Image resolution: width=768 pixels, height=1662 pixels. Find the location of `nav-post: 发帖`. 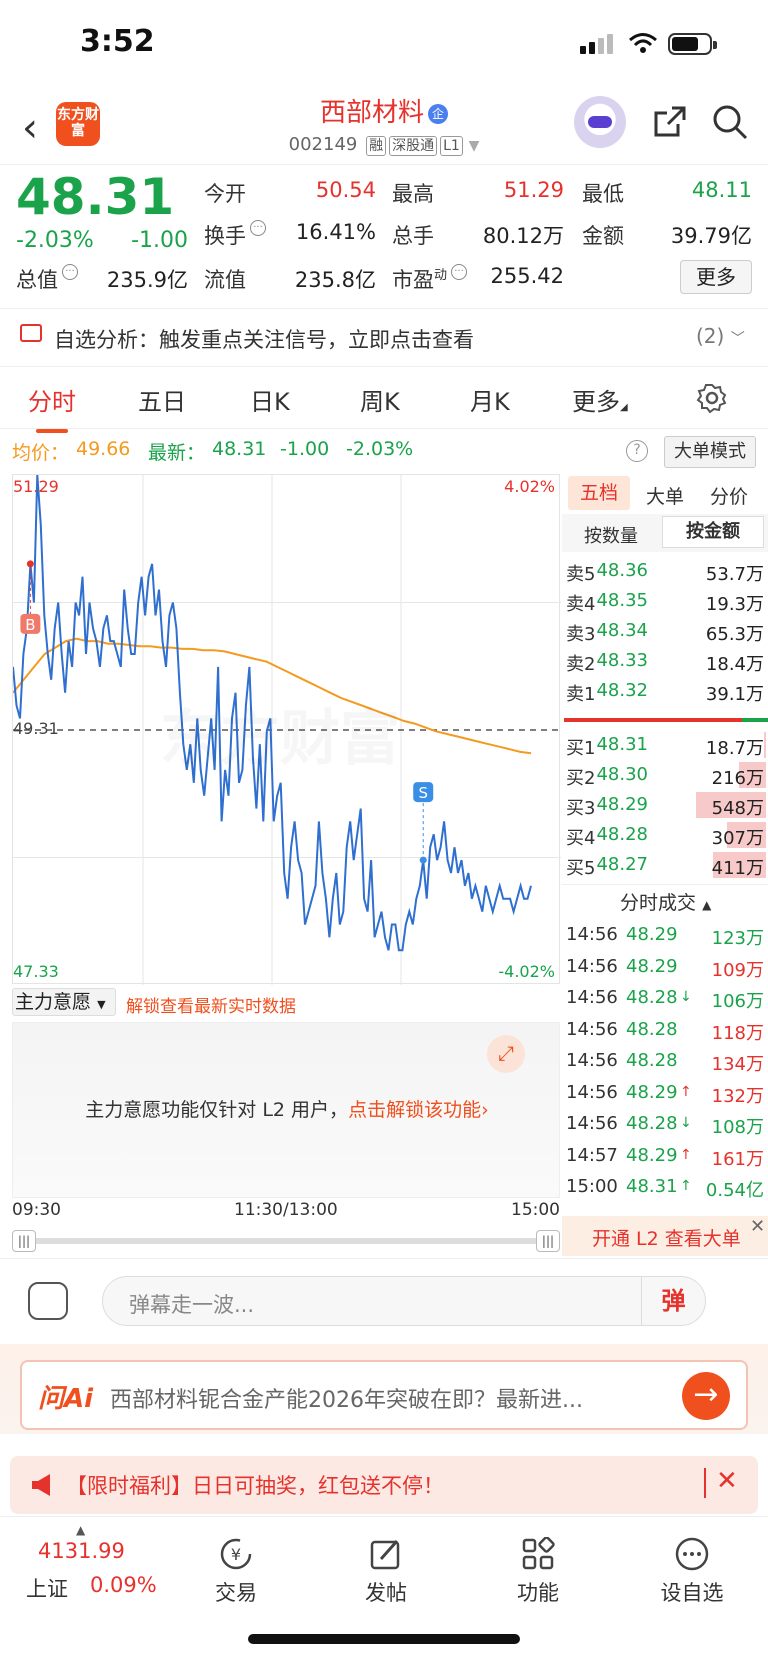

nav-post: 发帖 is located at coordinates (386, 1572).